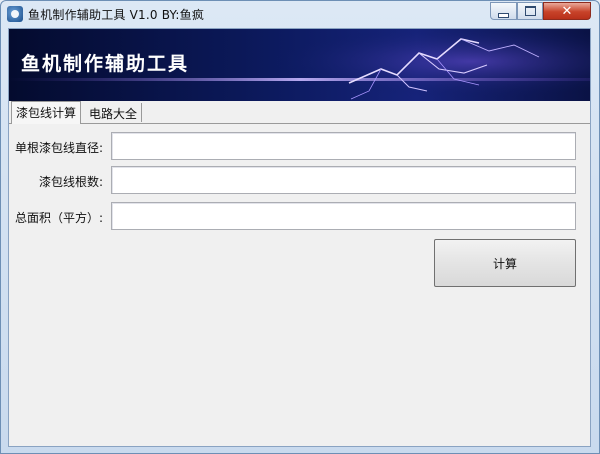 This screenshot has height=454, width=600. What do you see at coordinates (15, 14) in the screenshot?
I see `app-icon` at bounding box center [15, 14].